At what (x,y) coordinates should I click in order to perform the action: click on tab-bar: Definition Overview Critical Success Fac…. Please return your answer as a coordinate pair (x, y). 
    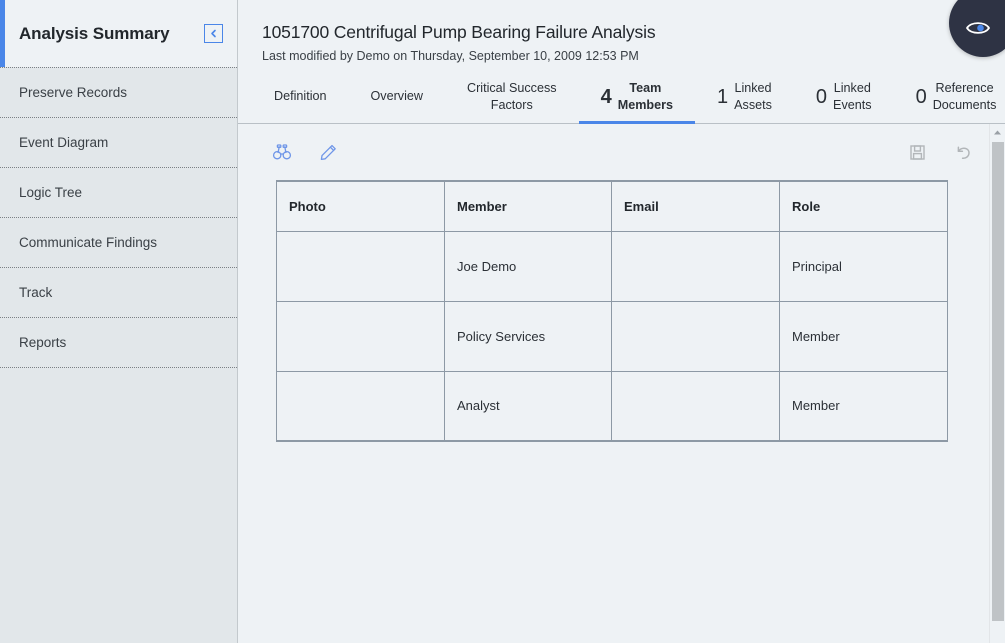
    Looking at the image, I should click on (621, 97).